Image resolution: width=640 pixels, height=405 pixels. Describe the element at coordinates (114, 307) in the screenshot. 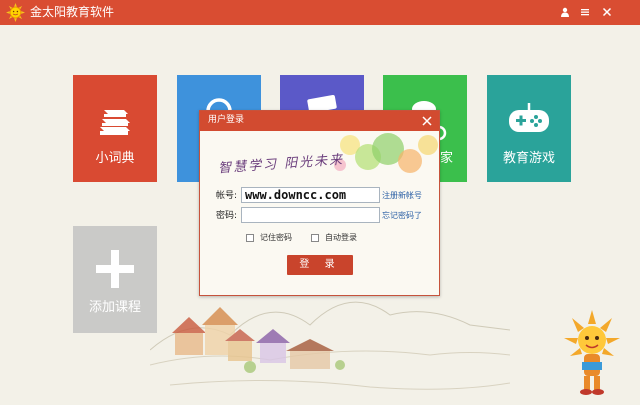

I see `tile-label: 添加课程` at that location.